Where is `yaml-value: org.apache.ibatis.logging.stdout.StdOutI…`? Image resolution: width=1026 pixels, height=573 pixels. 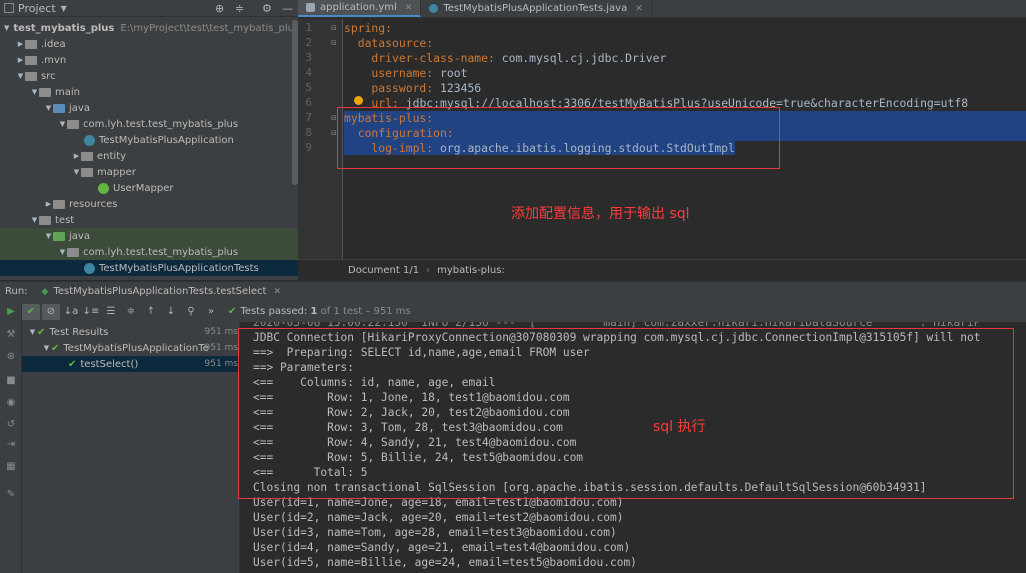
yaml-value: org.apache.ibatis.logging.stdout.StdOutI… is located at coordinates (584, 148).